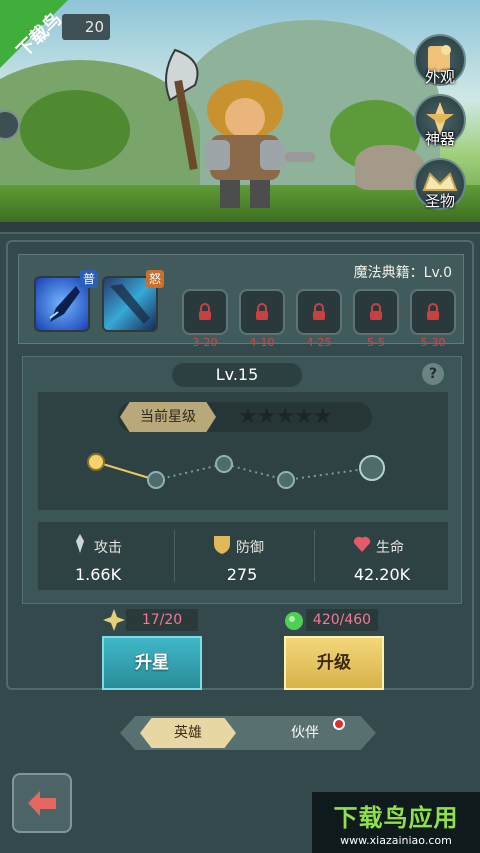 The image size is (480, 853). What do you see at coordinates (294, 621) in the screenshot?
I see `exp-potion-icon` at bounding box center [294, 621].